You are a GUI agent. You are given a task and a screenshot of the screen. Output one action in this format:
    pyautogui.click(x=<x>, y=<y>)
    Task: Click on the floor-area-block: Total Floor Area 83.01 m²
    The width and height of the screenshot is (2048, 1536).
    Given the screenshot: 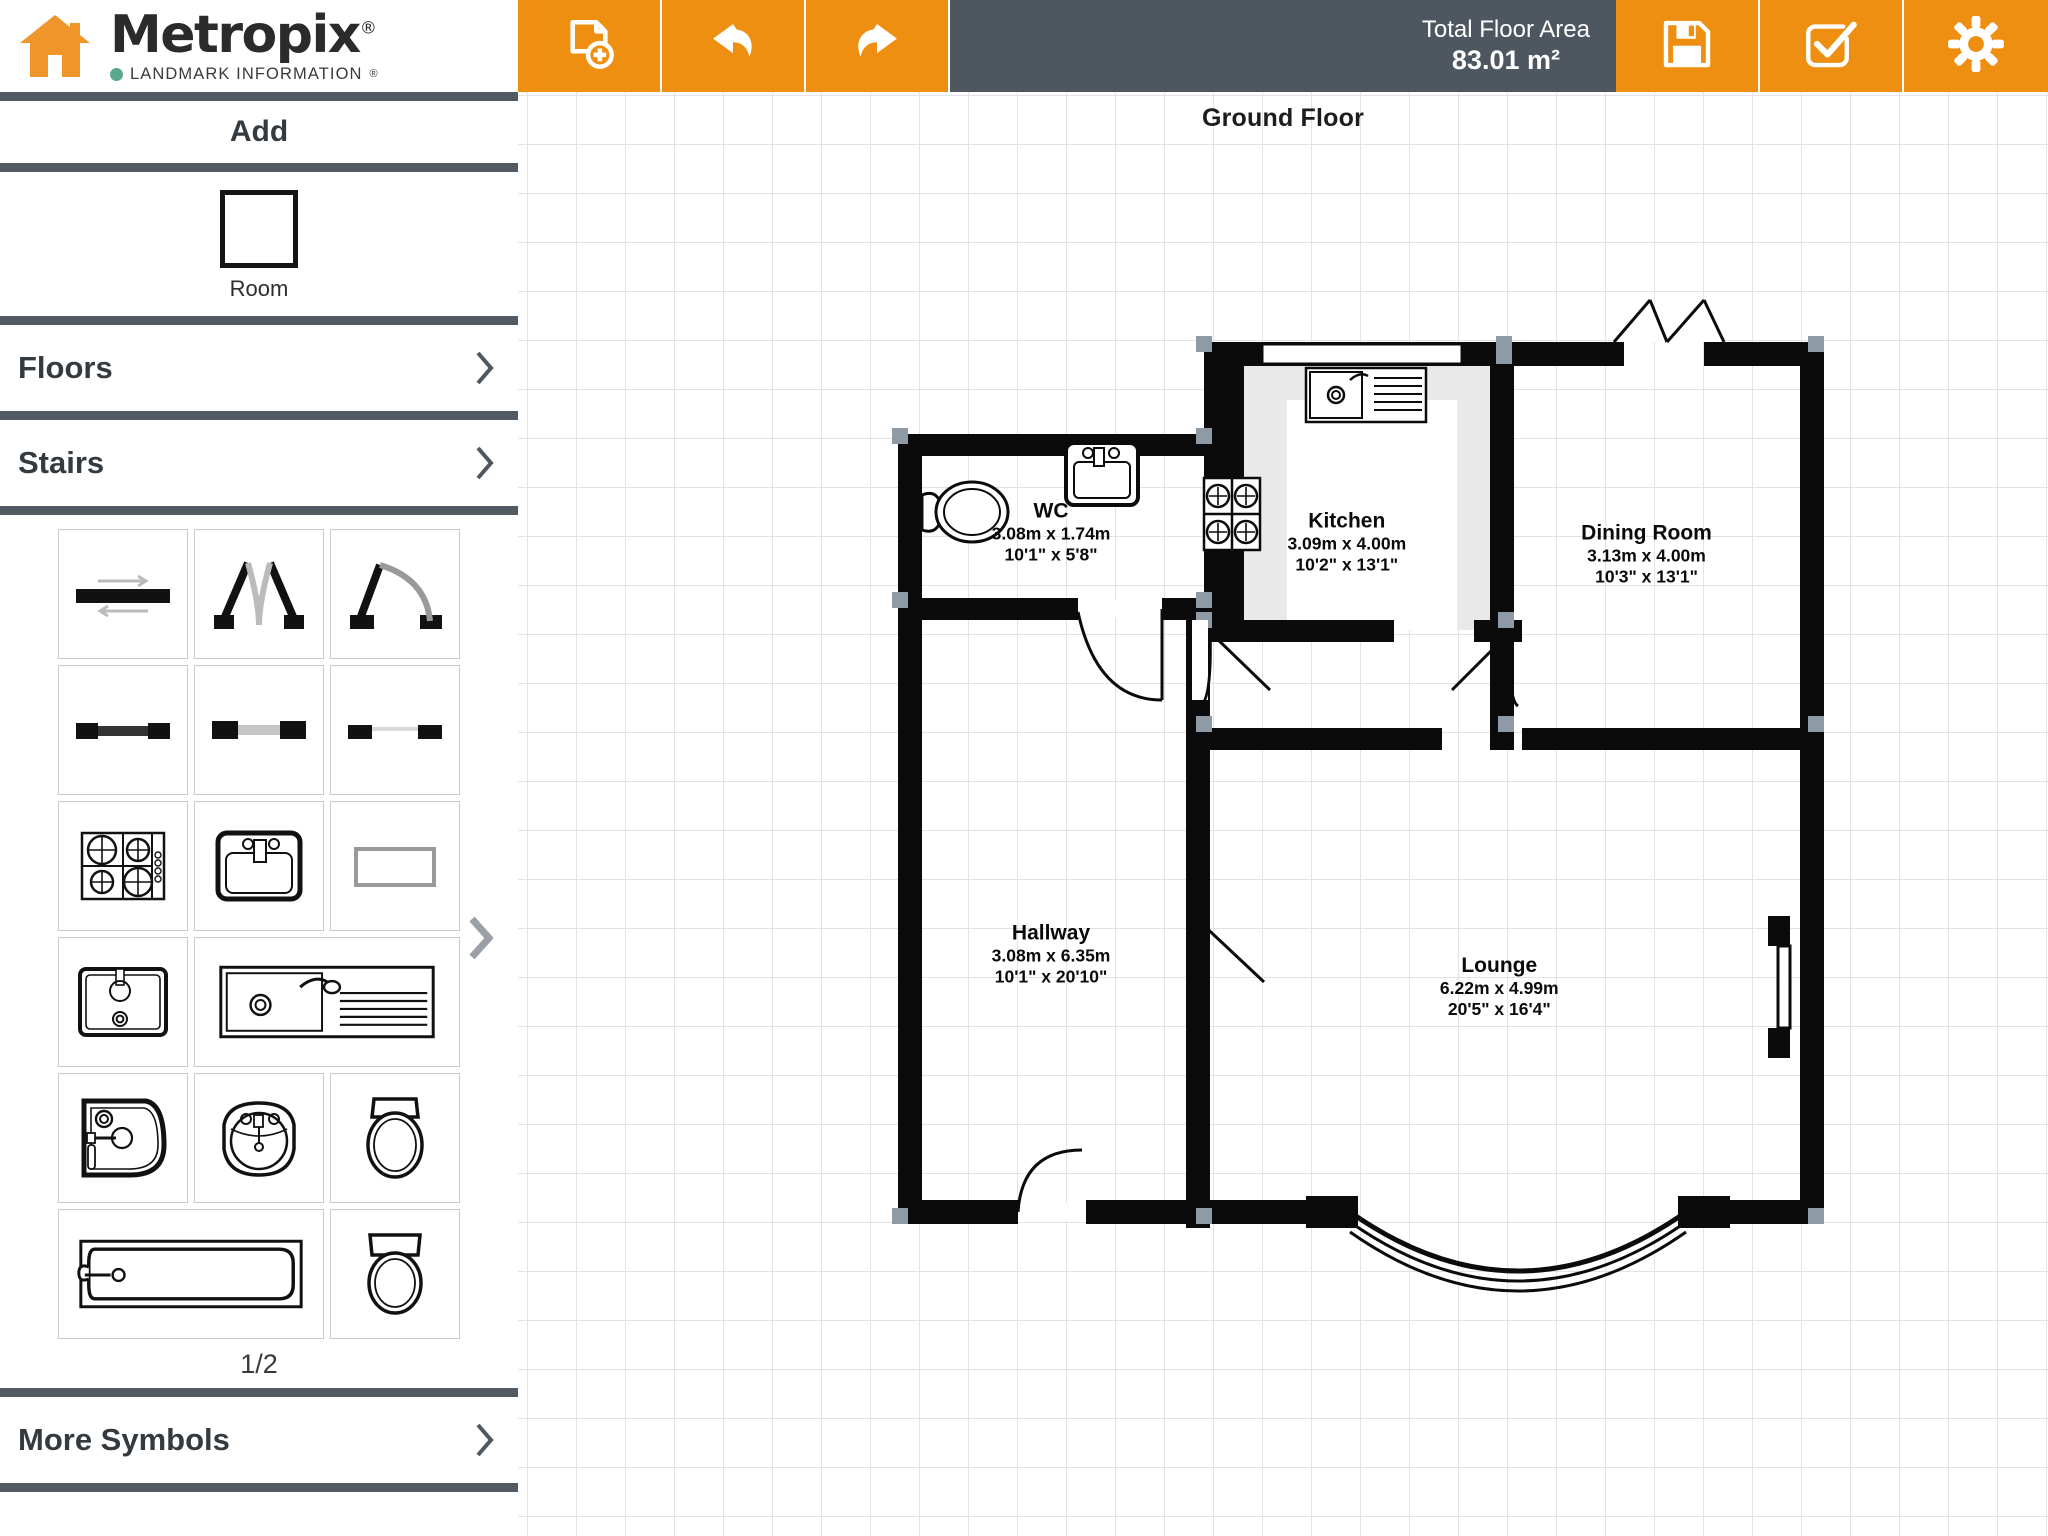 What is the action you would take?
    pyautogui.click(x=1519, y=46)
    